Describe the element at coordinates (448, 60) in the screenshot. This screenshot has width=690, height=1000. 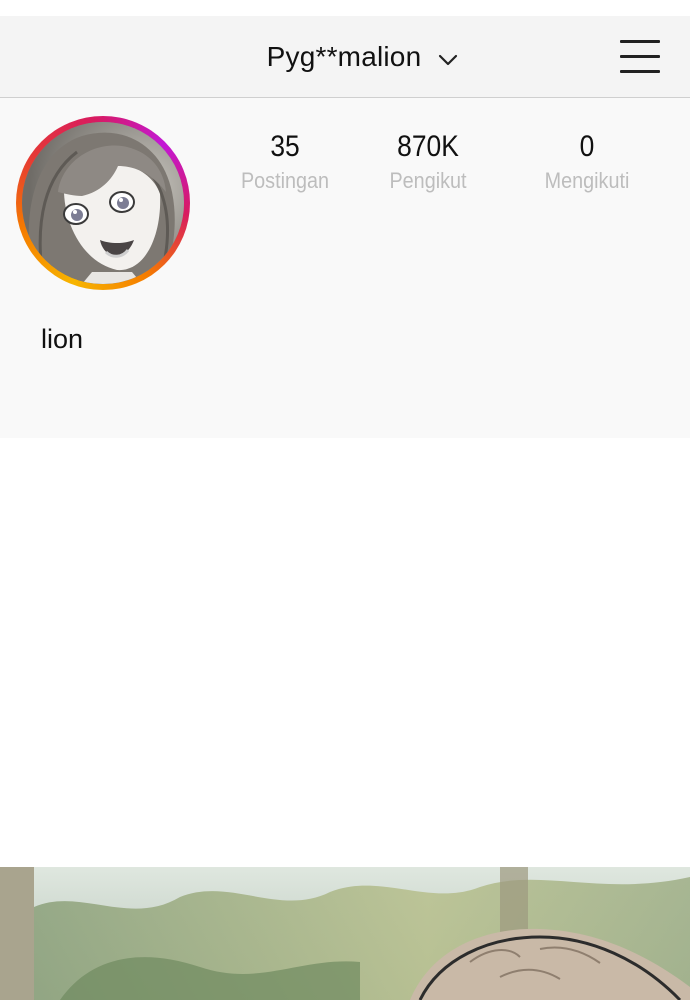
I see `chevron-down-icon` at that location.